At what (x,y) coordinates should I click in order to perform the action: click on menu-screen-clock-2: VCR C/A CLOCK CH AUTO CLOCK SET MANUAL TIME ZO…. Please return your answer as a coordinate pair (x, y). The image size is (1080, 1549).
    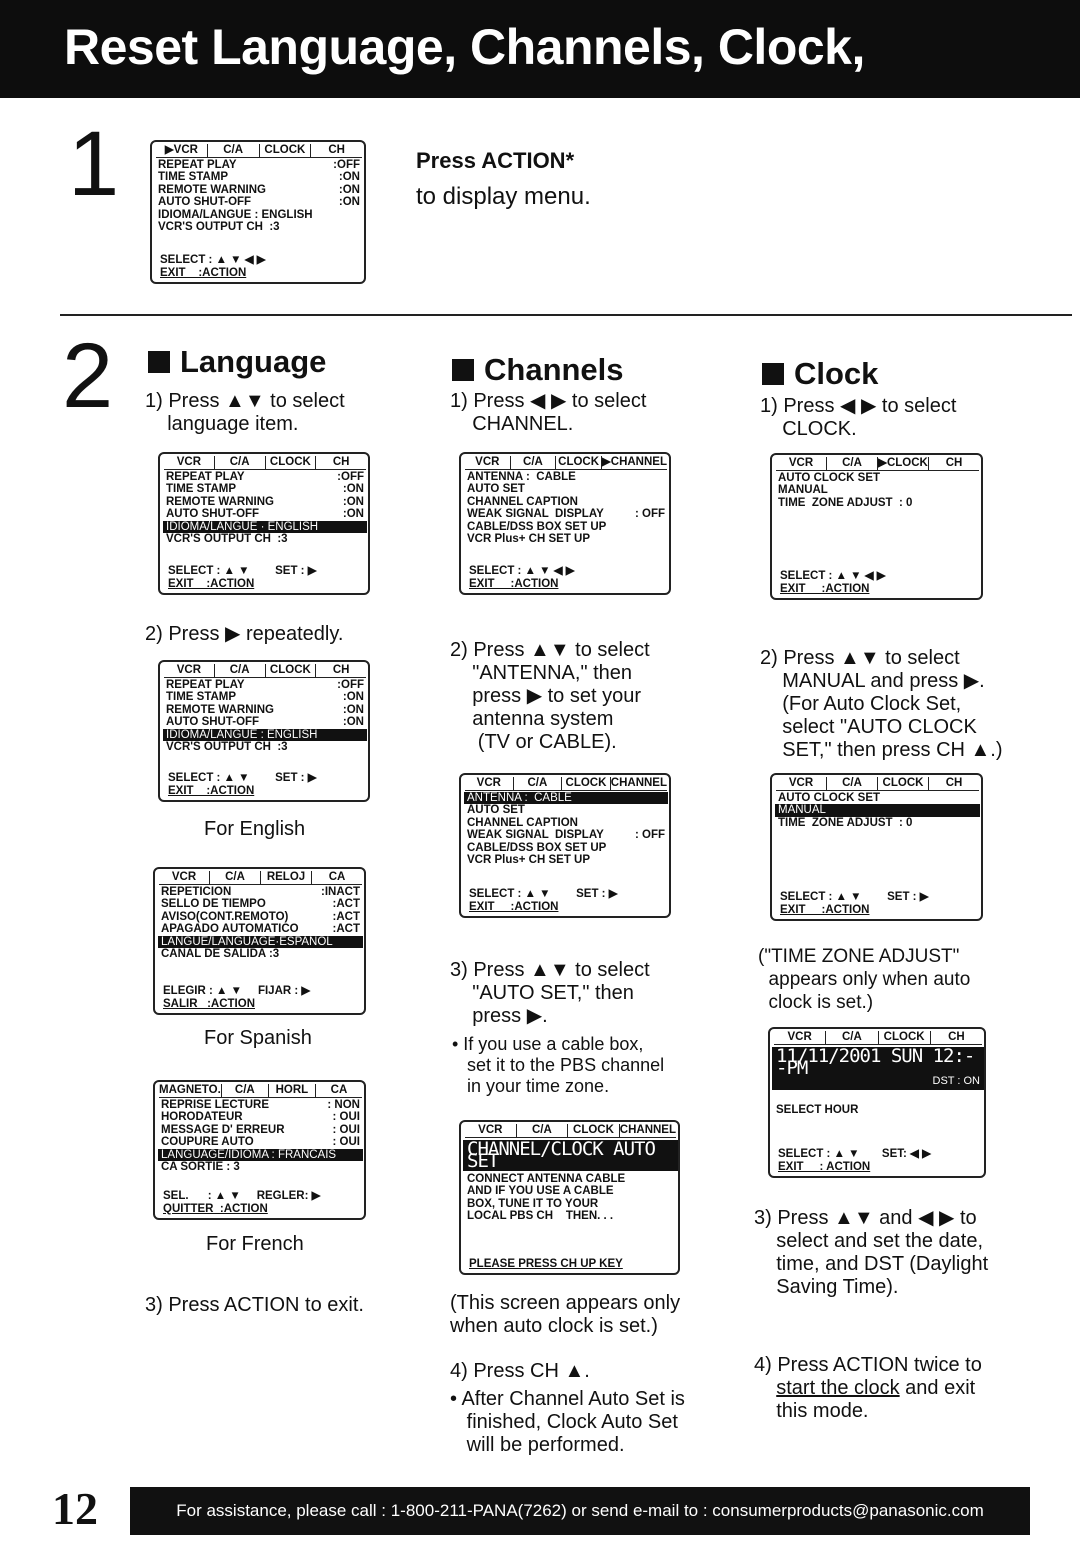
    Looking at the image, I should click on (876, 847).